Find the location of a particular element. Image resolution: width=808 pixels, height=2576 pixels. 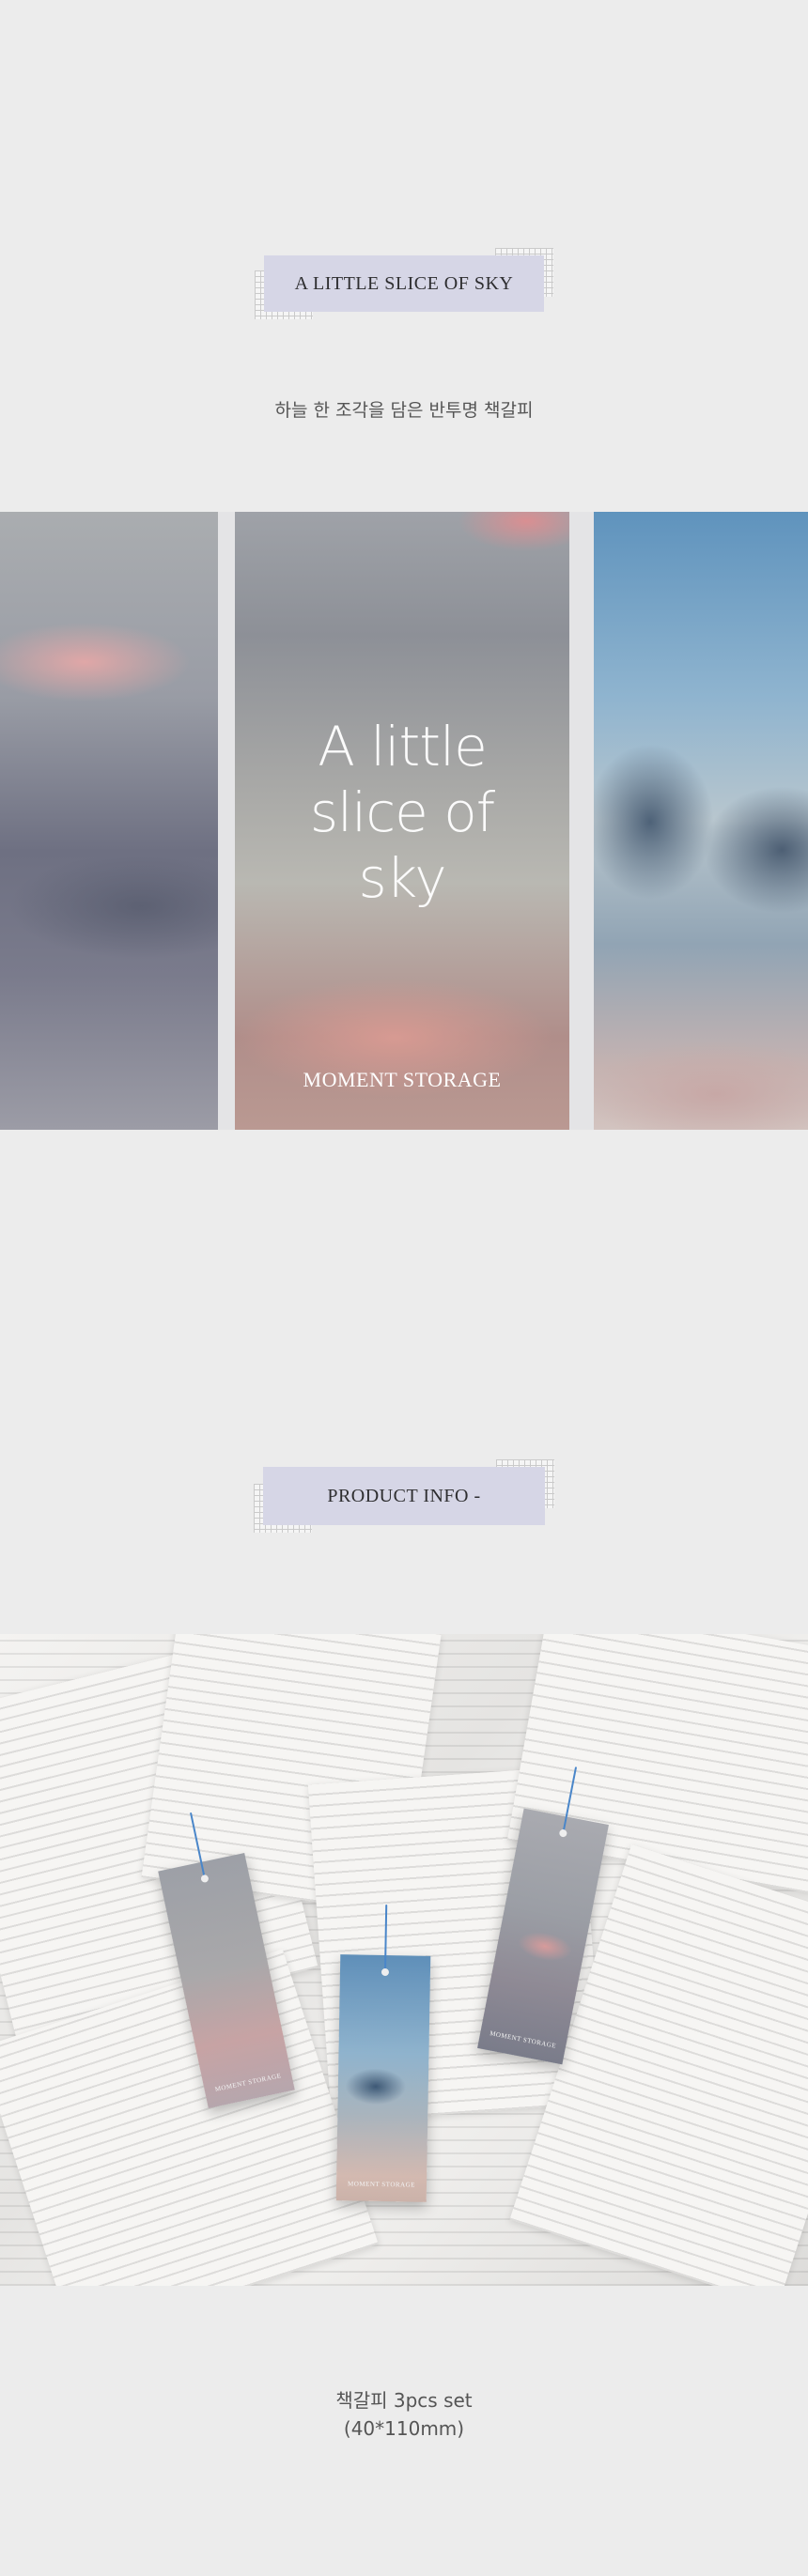

title-tag-label: A LITTLE SLICE OF SKY is located at coordinates (404, 283).